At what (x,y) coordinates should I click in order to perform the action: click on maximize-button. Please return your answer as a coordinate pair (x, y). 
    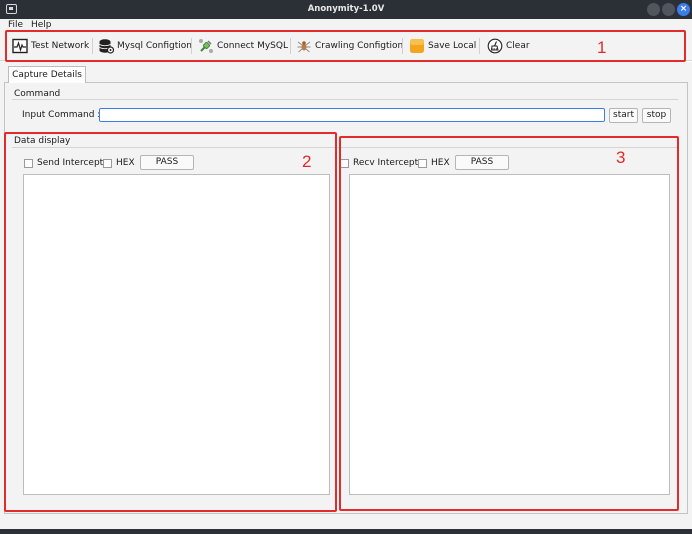
    Looking at the image, I should click on (668, 9).